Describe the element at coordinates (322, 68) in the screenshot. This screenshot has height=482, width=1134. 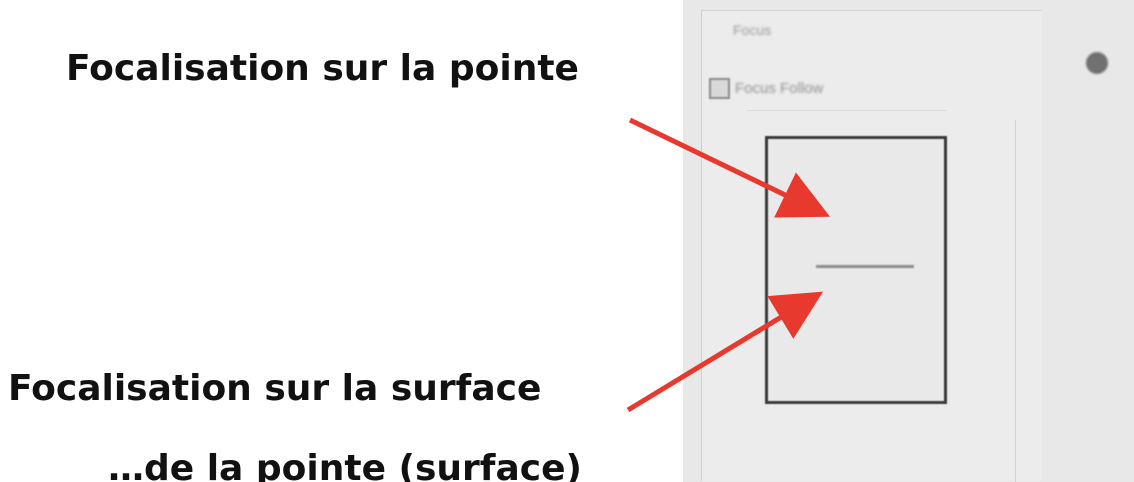
I see `caption-tip-focus: Focalisation sur la pointe` at that location.